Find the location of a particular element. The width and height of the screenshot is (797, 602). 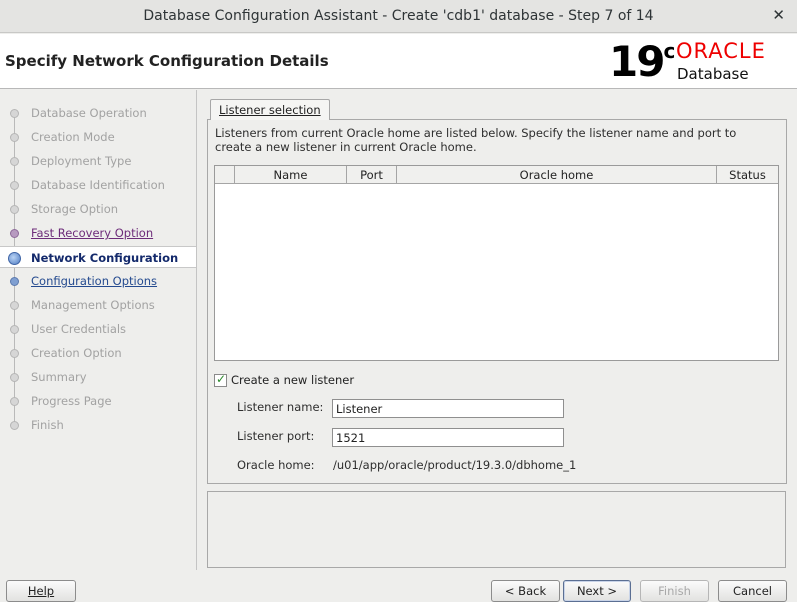

version-number: 19 is located at coordinates (637, 61).